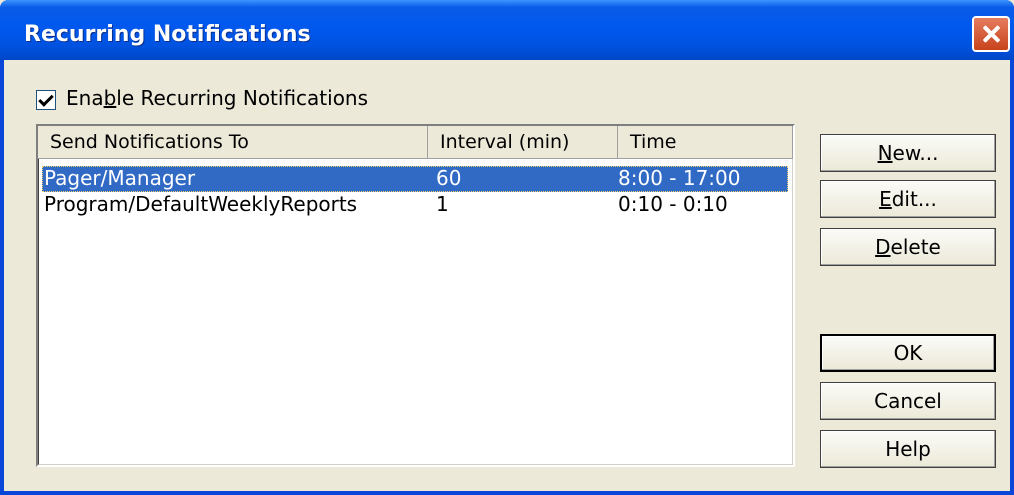  I want to click on enable-recurring-label: Enable Recurring Notifications, so click(217, 98).